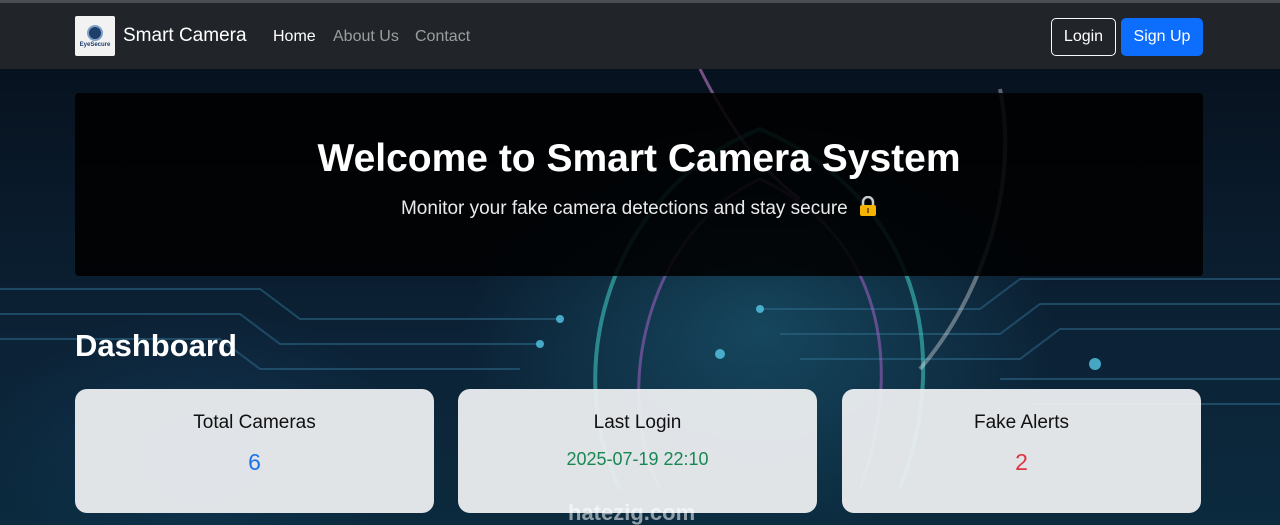 The image size is (1280, 525). I want to click on logo-text: EyeSecure, so click(95, 44).